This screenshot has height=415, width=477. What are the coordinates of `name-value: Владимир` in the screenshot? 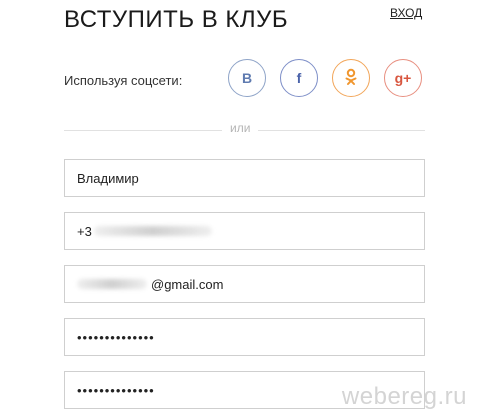 It's located at (108, 178).